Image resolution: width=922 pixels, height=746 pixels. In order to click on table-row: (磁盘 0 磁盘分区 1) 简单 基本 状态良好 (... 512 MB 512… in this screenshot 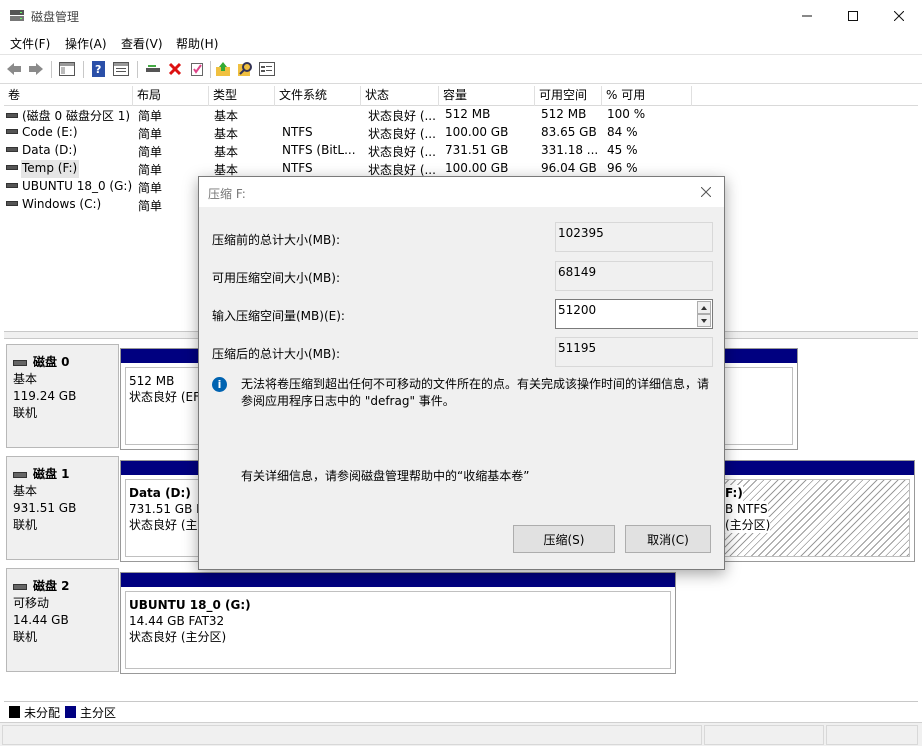, I will do `click(461, 115)`.